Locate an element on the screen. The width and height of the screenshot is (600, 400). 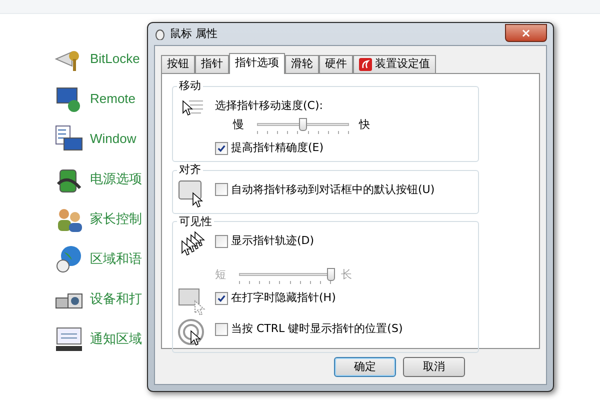
control-panel-link: BitLocke is located at coordinates (115, 59).